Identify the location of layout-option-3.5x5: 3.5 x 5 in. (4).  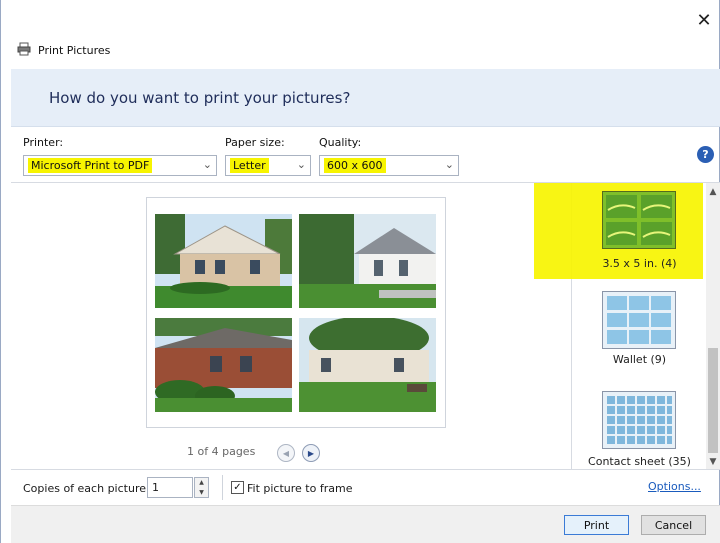
(620, 231).